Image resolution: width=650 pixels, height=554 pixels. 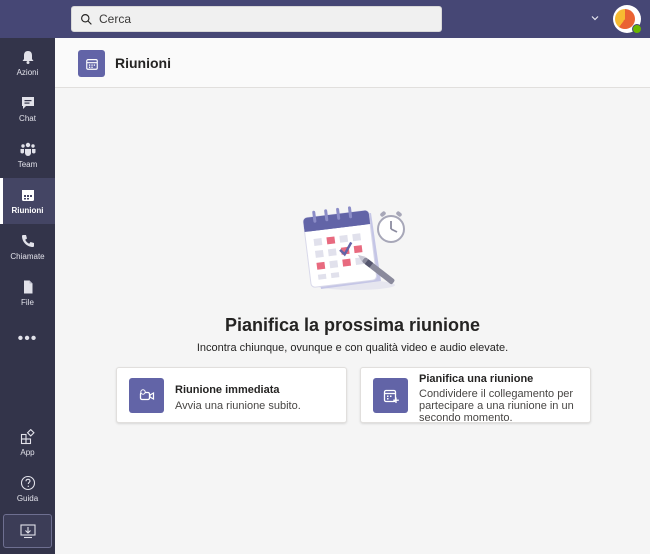 I want to click on file-icon, so click(x=27, y=287).